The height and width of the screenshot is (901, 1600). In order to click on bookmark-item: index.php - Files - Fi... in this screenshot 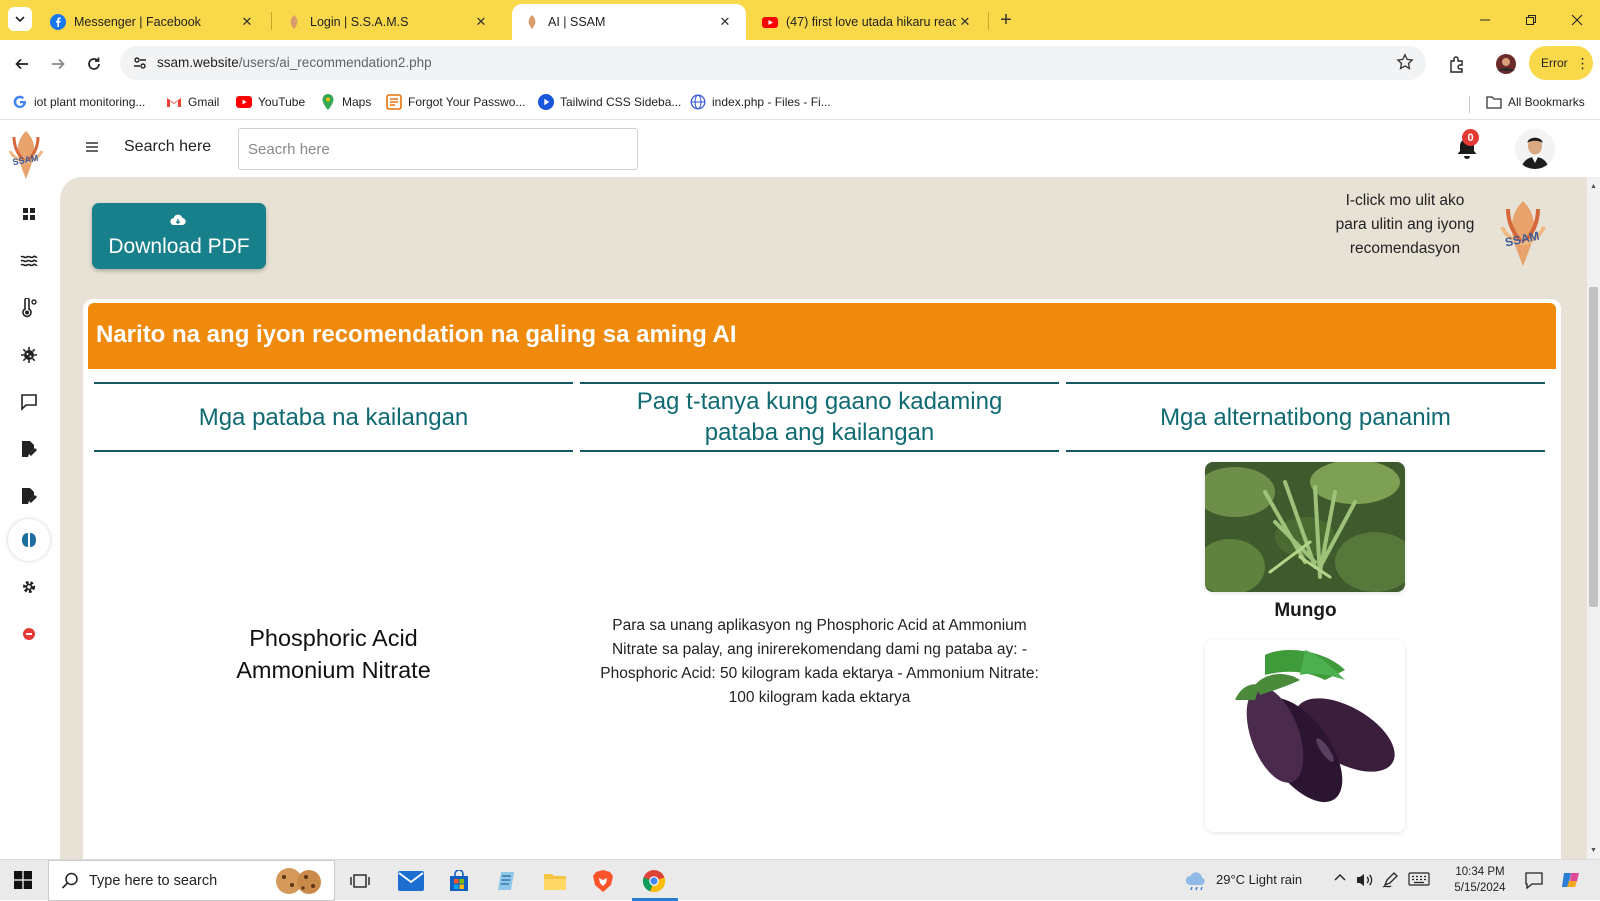, I will do `click(760, 102)`.